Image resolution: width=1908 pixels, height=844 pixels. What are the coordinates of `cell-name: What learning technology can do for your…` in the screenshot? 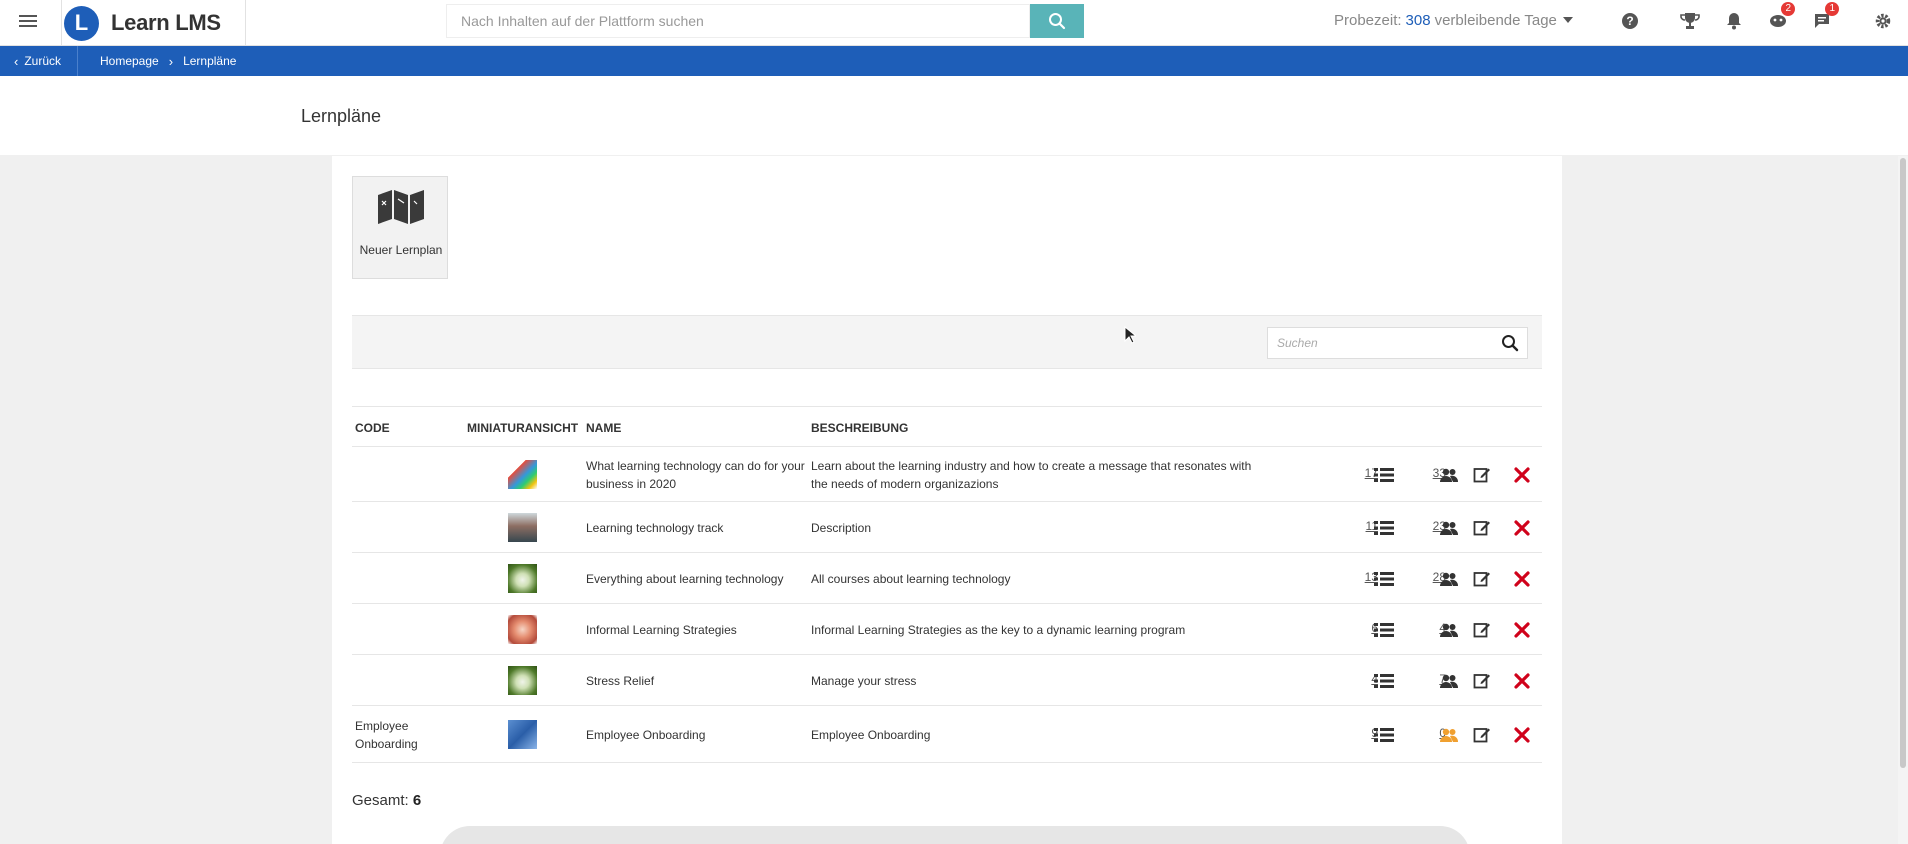 It's located at (696, 475).